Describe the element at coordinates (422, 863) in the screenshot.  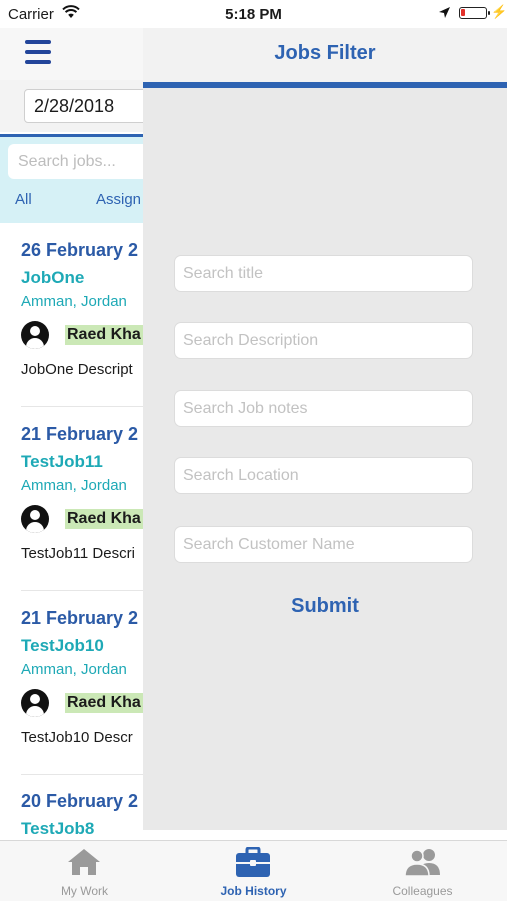
I see `people-icon` at that location.